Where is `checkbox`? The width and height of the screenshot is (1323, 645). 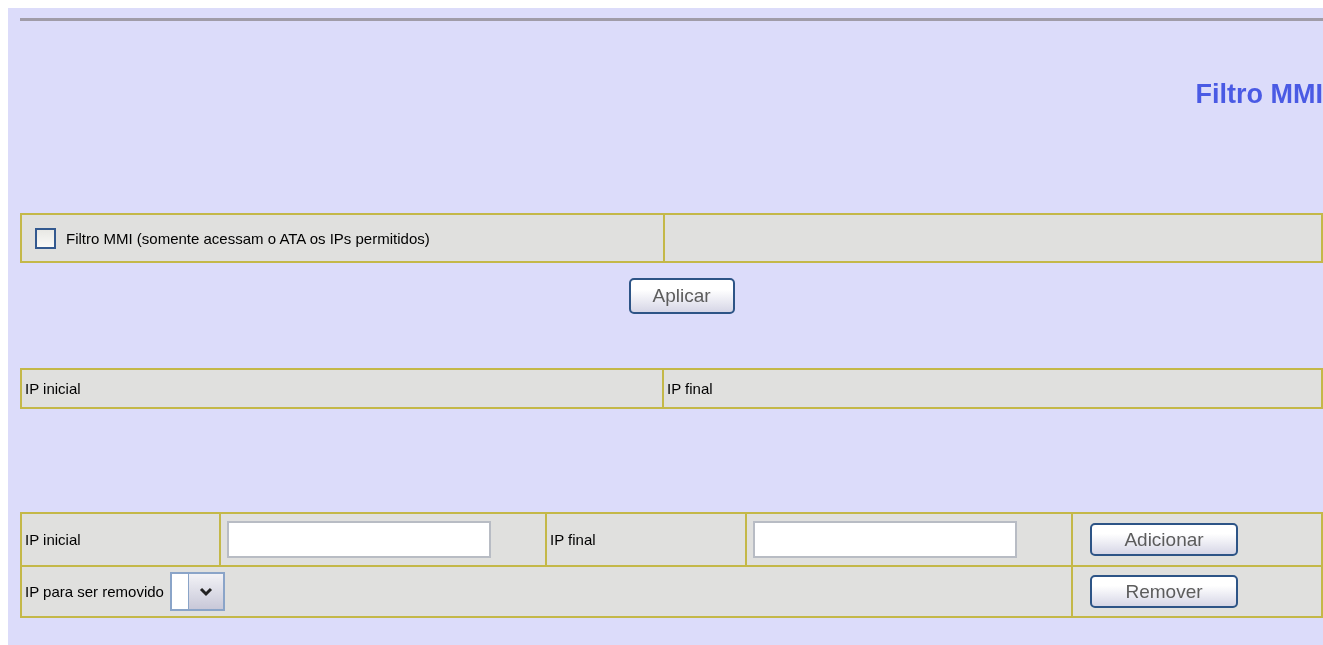
checkbox is located at coordinates (45, 238).